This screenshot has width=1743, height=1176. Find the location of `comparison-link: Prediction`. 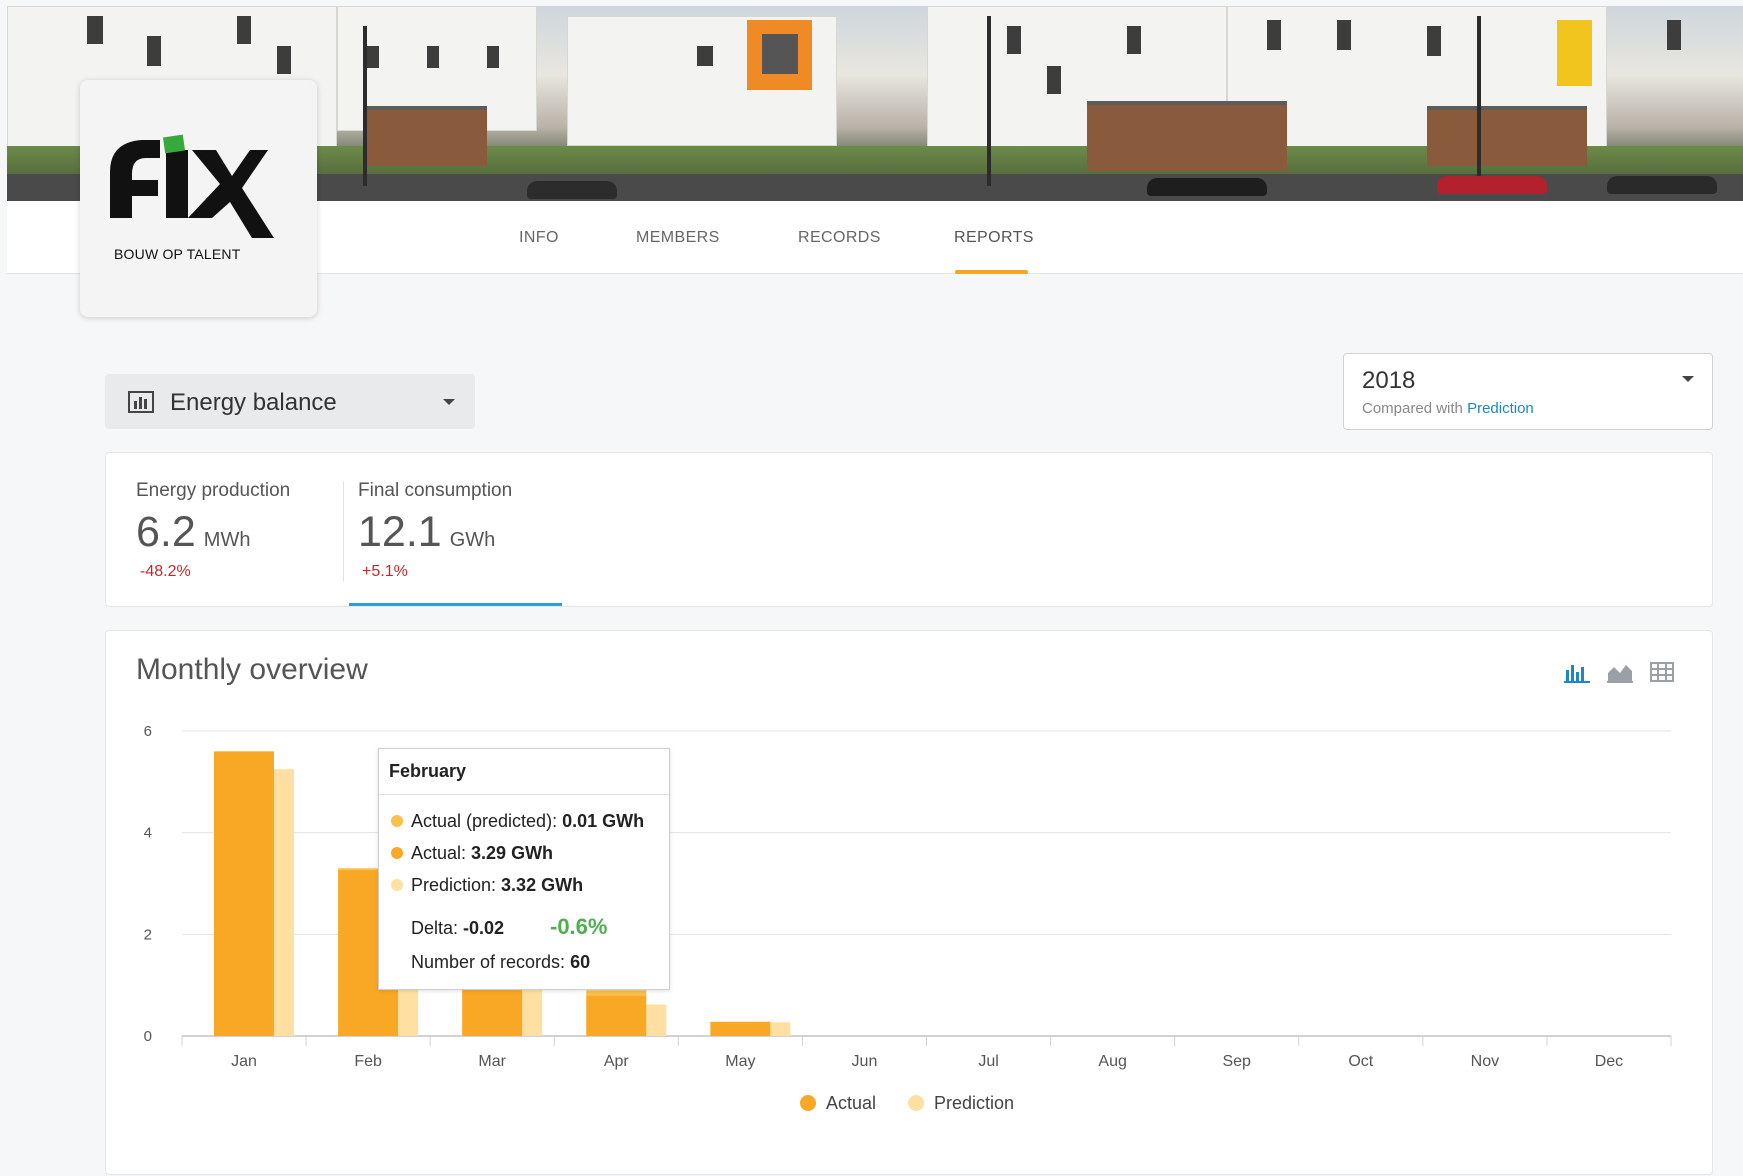

comparison-link: Prediction is located at coordinates (1500, 408).